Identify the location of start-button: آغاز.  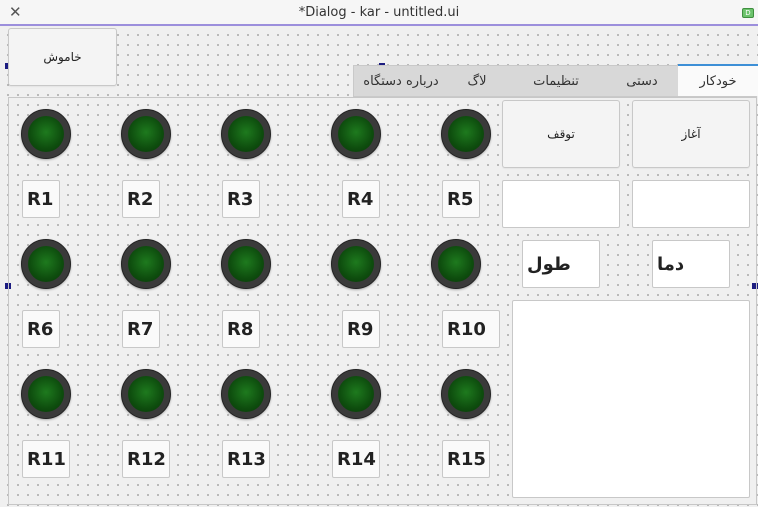
(691, 134).